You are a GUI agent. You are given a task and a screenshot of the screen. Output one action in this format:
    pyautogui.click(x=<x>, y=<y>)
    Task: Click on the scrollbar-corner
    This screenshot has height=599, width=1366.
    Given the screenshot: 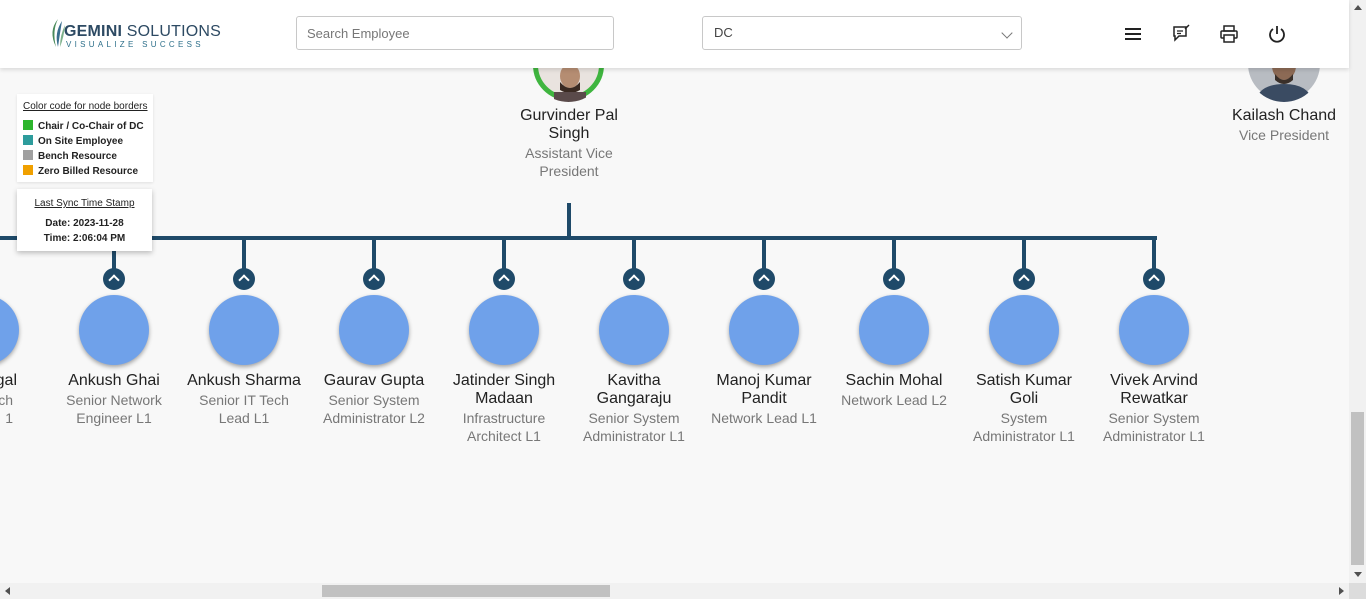 What is the action you would take?
    pyautogui.click(x=1357, y=591)
    